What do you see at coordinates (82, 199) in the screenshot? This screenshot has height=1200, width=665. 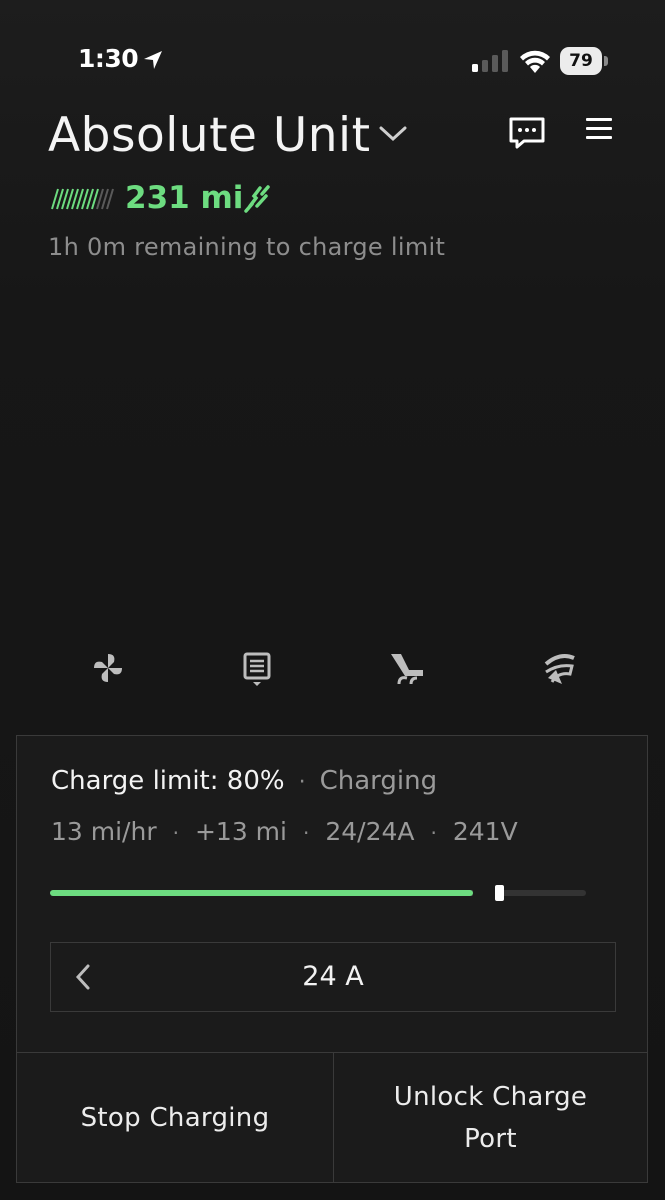 I see `battery-level-icon` at bounding box center [82, 199].